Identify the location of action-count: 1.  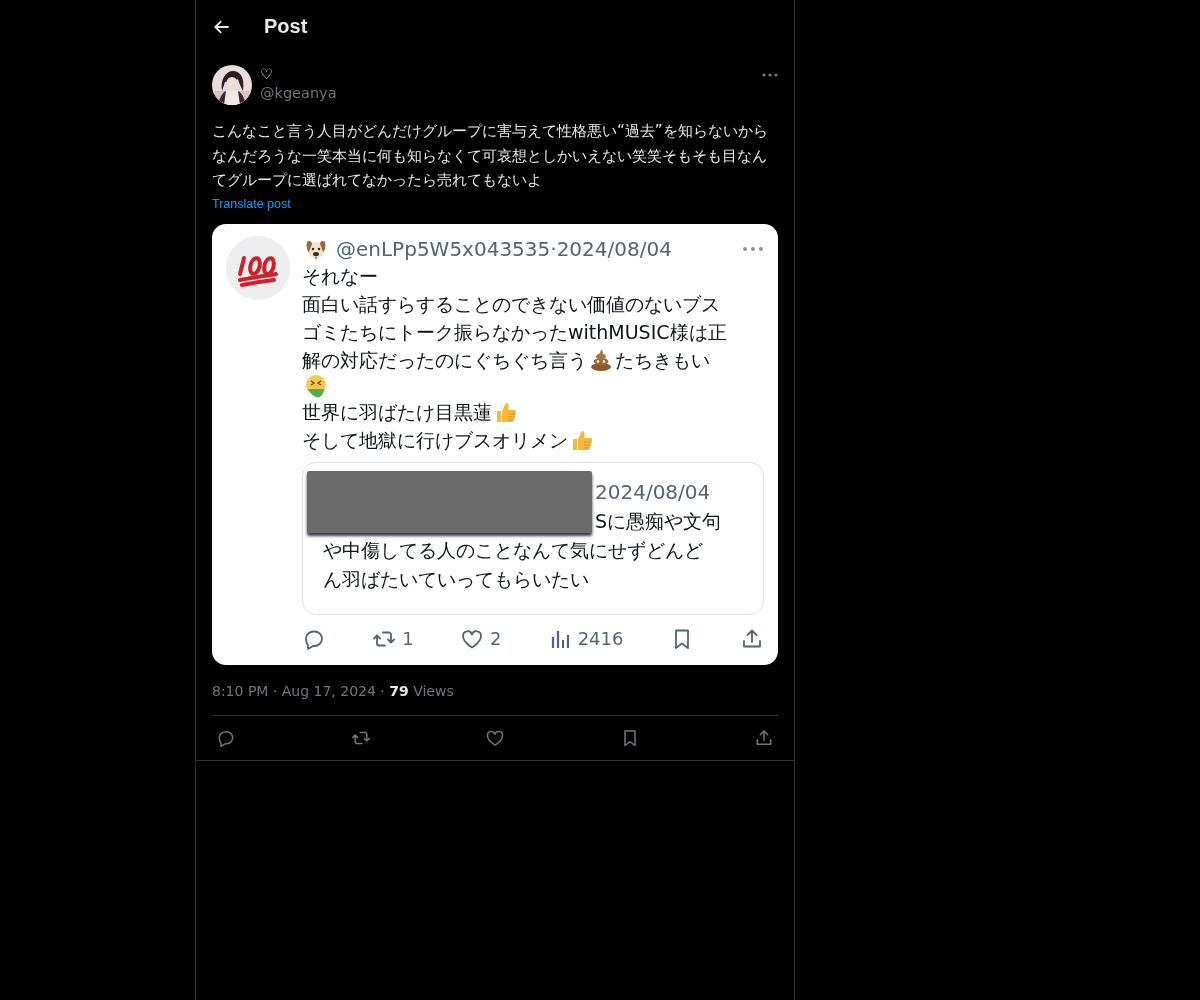
(408, 638).